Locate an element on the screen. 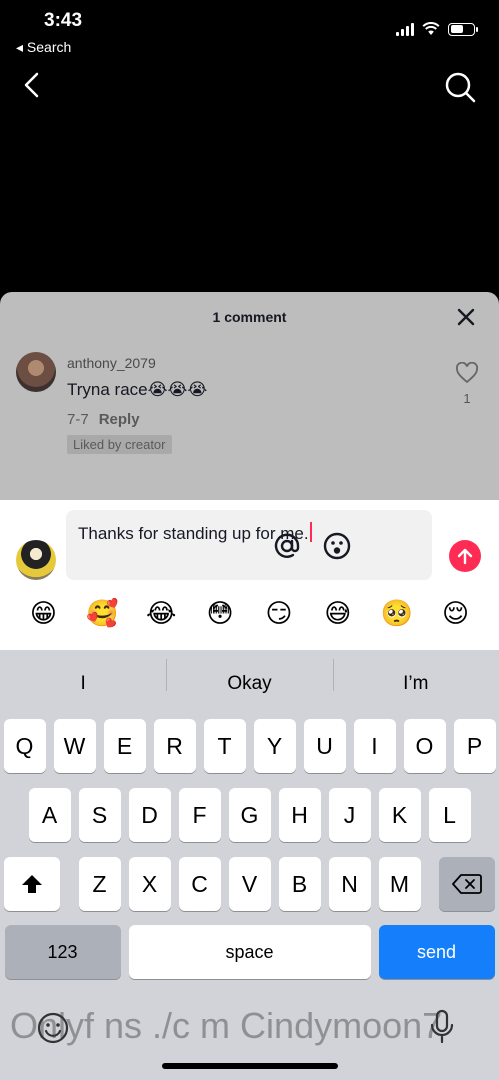 The image size is (499, 1080). key: S is located at coordinates (99, 815).